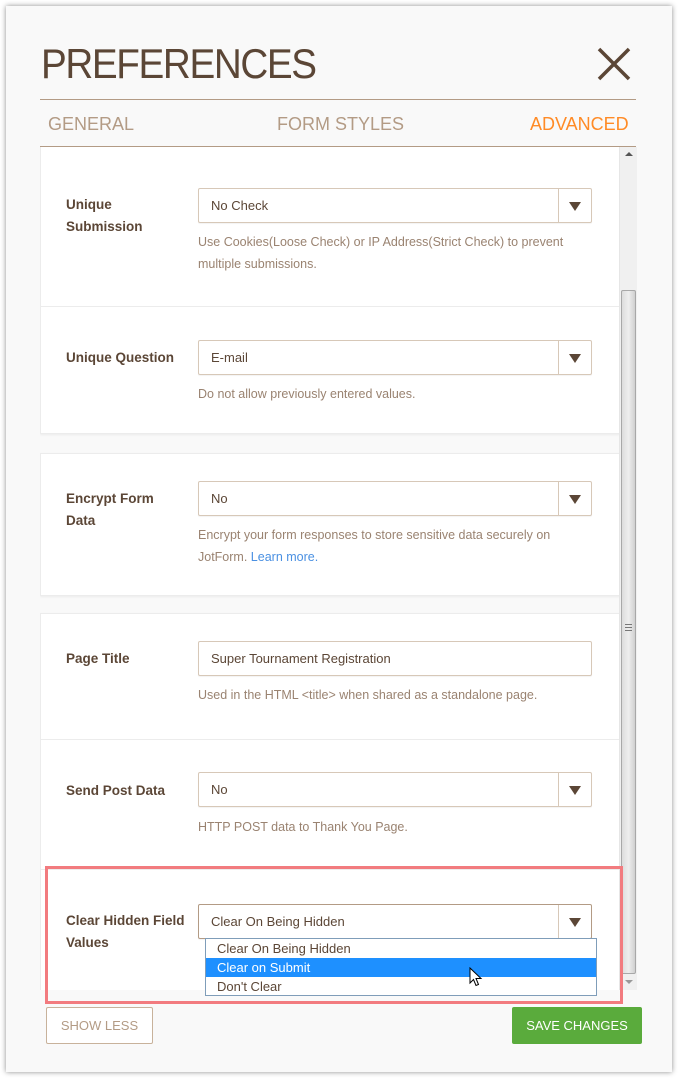 This screenshot has height=1079, width=681. I want to click on setting-label-line: Unique, so click(89, 204).